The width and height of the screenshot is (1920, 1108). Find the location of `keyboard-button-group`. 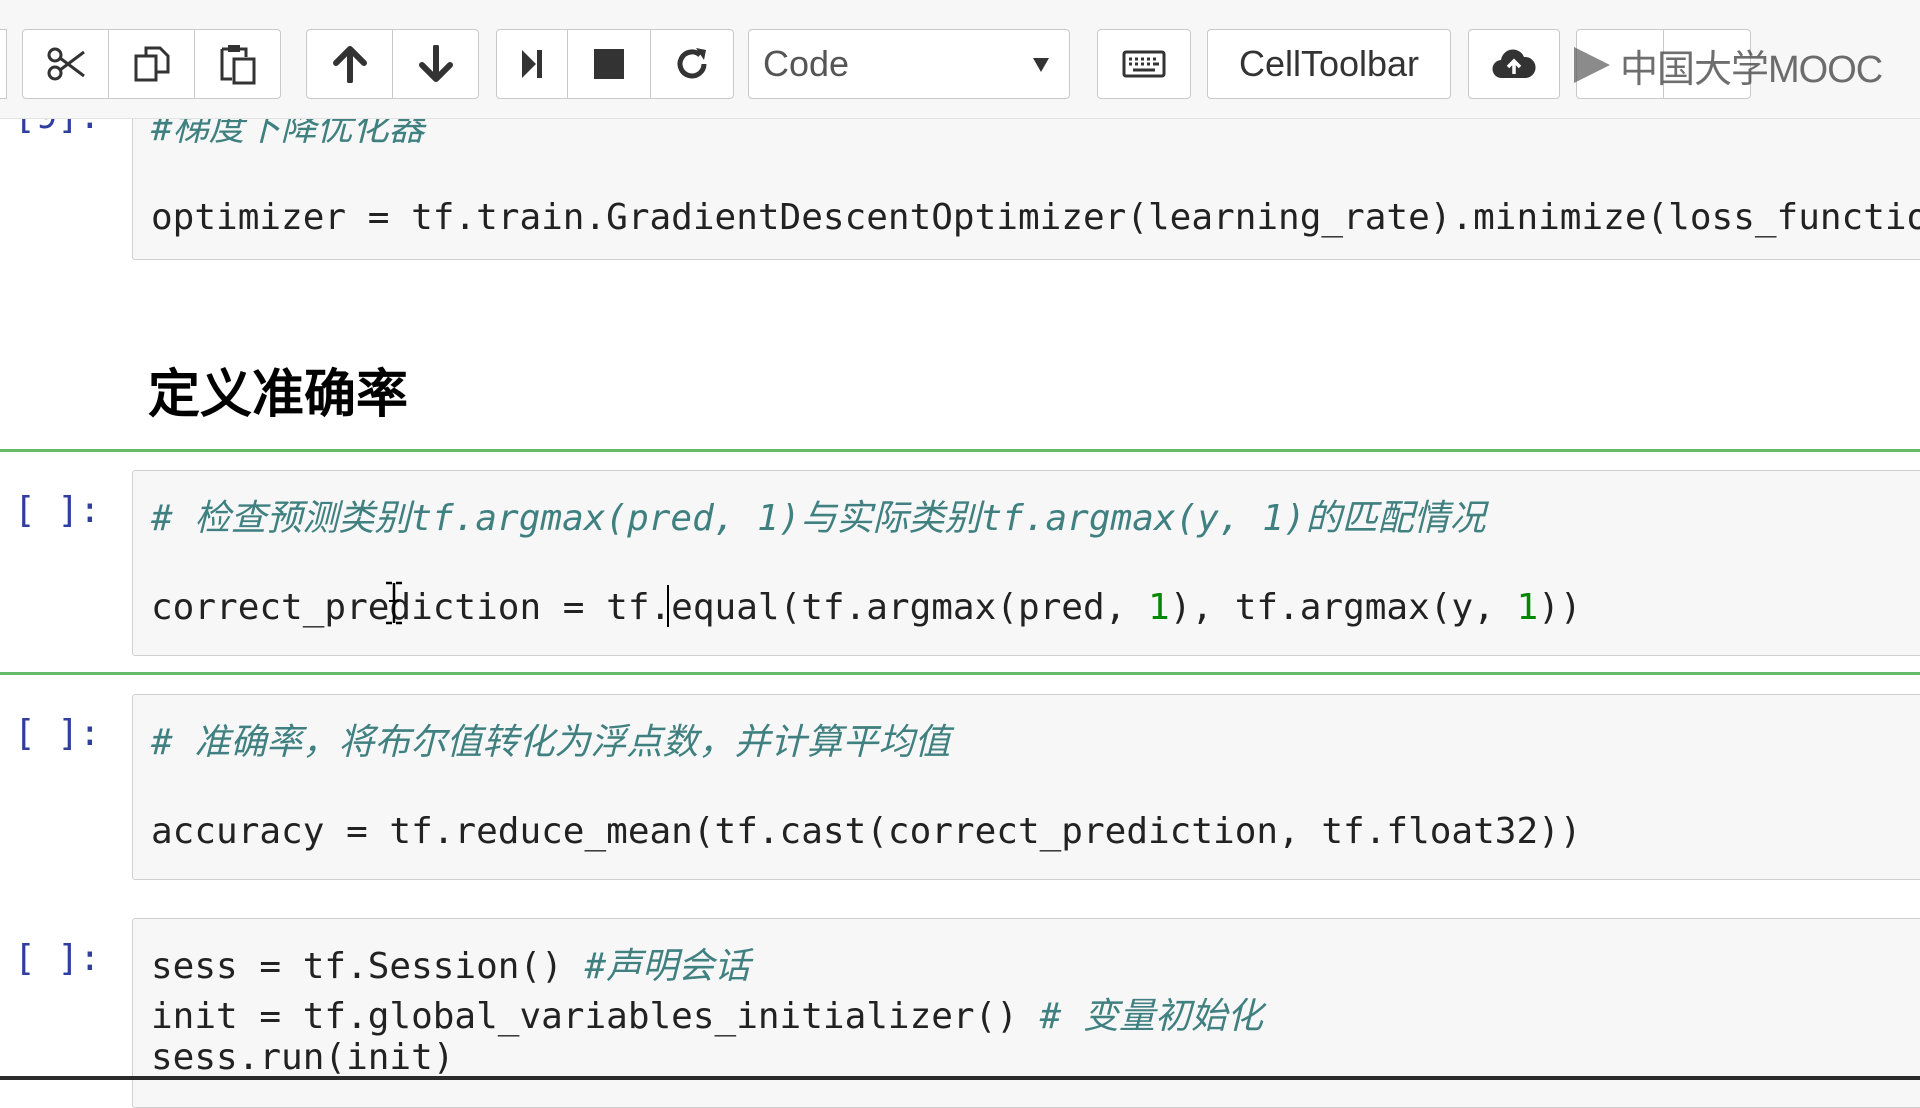

keyboard-button-group is located at coordinates (1144, 64).